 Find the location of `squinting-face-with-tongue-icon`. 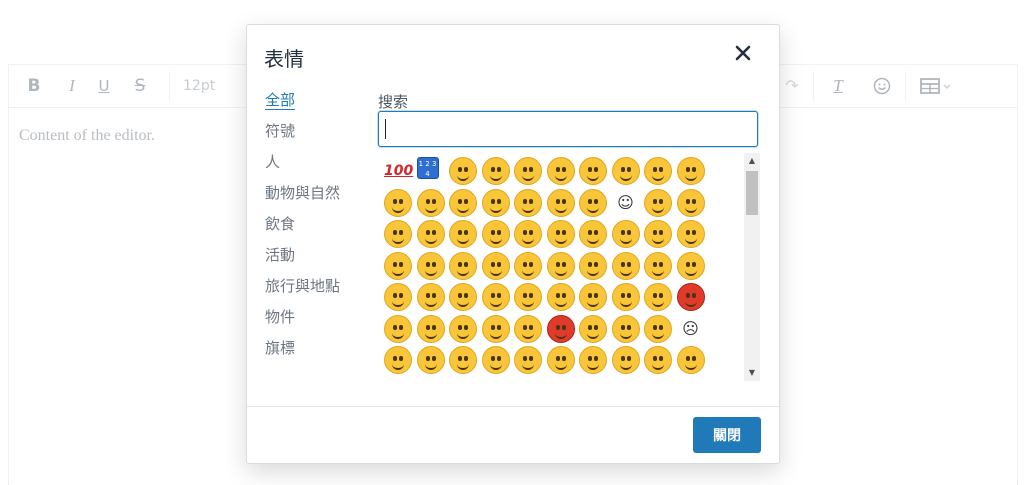

squinting-face-with-tongue-icon is located at coordinates (398, 265).